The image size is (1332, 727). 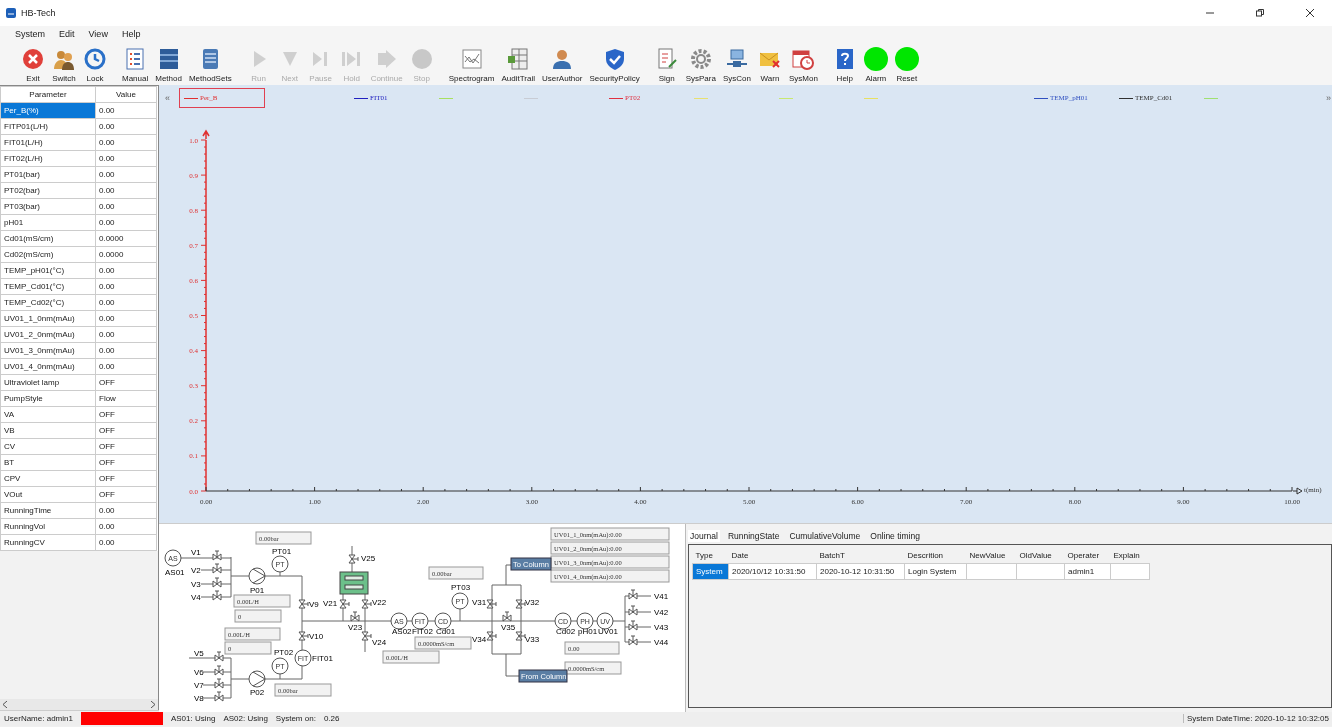 What do you see at coordinates (196, 570) in the screenshot?
I see `valve-label: V2` at bounding box center [196, 570].